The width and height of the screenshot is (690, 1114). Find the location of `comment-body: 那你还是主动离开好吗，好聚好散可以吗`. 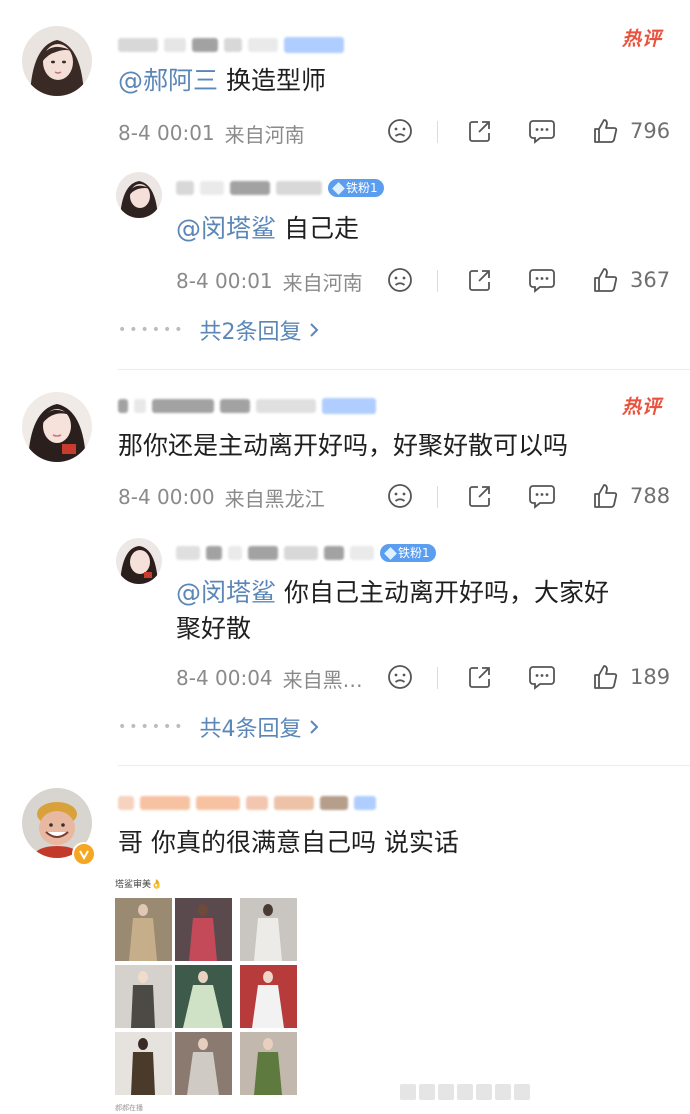

comment-body: 那你还是主动离开好吗，好聚好散可以吗 is located at coordinates (343, 445).